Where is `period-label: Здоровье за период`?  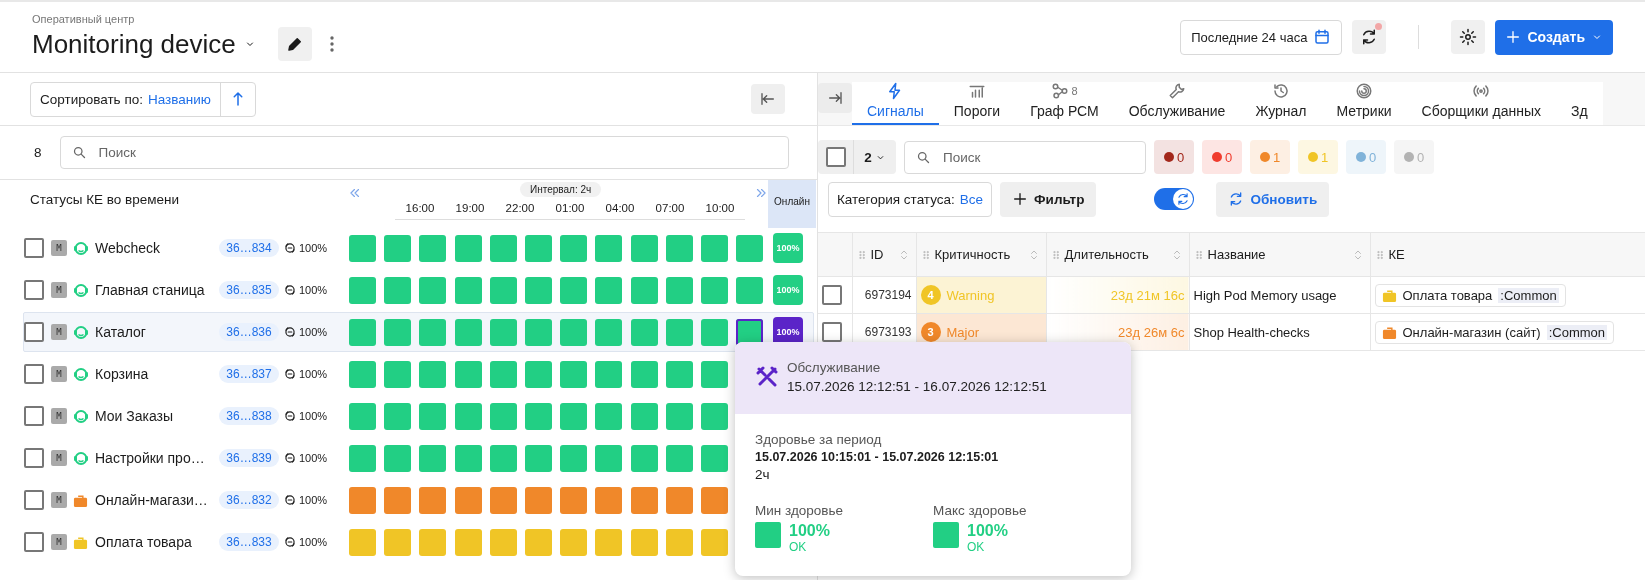 period-label: Здоровье за период is located at coordinates (819, 439).